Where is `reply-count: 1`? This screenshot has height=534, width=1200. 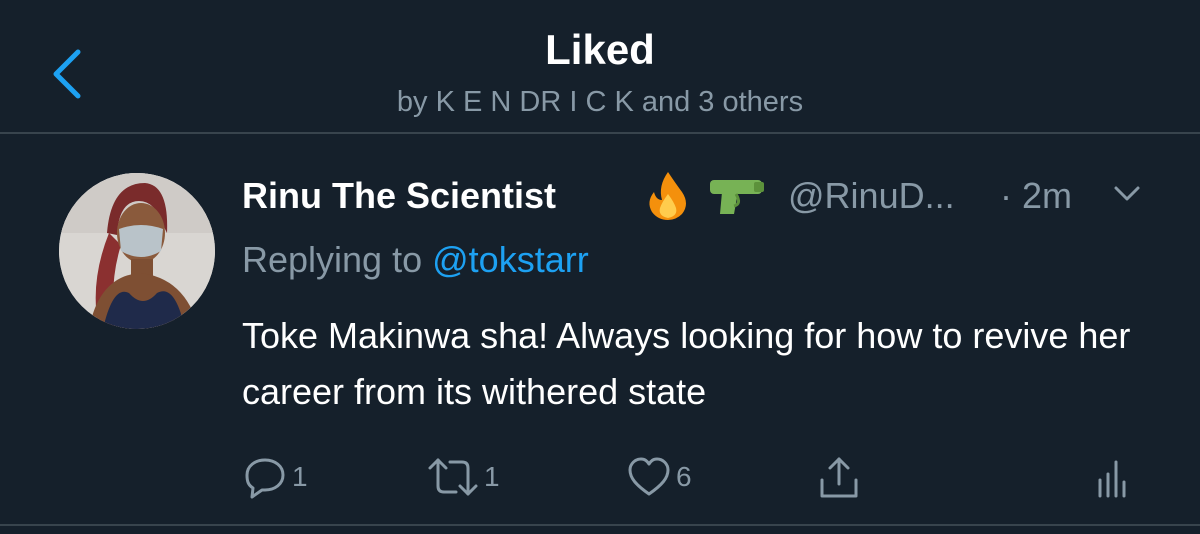 reply-count: 1 is located at coordinates (300, 476).